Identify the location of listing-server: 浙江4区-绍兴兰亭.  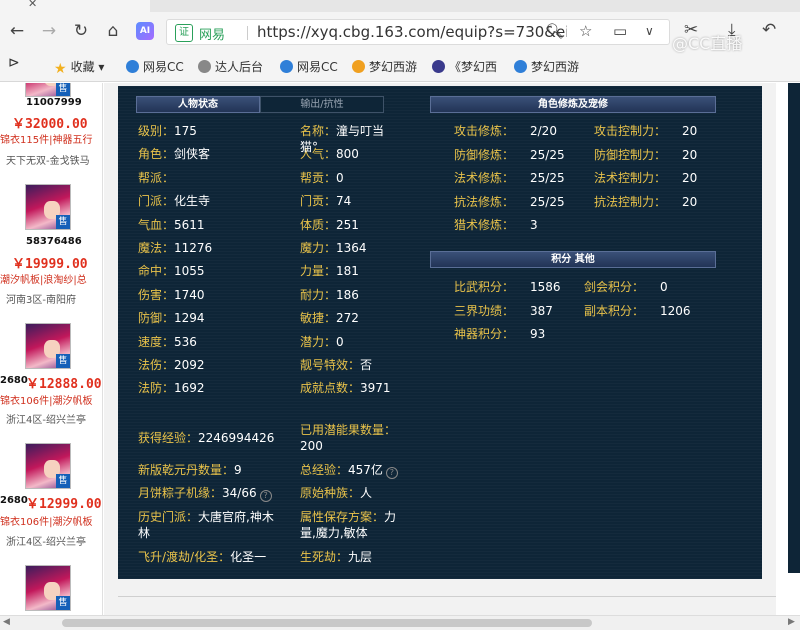
(46, 542).